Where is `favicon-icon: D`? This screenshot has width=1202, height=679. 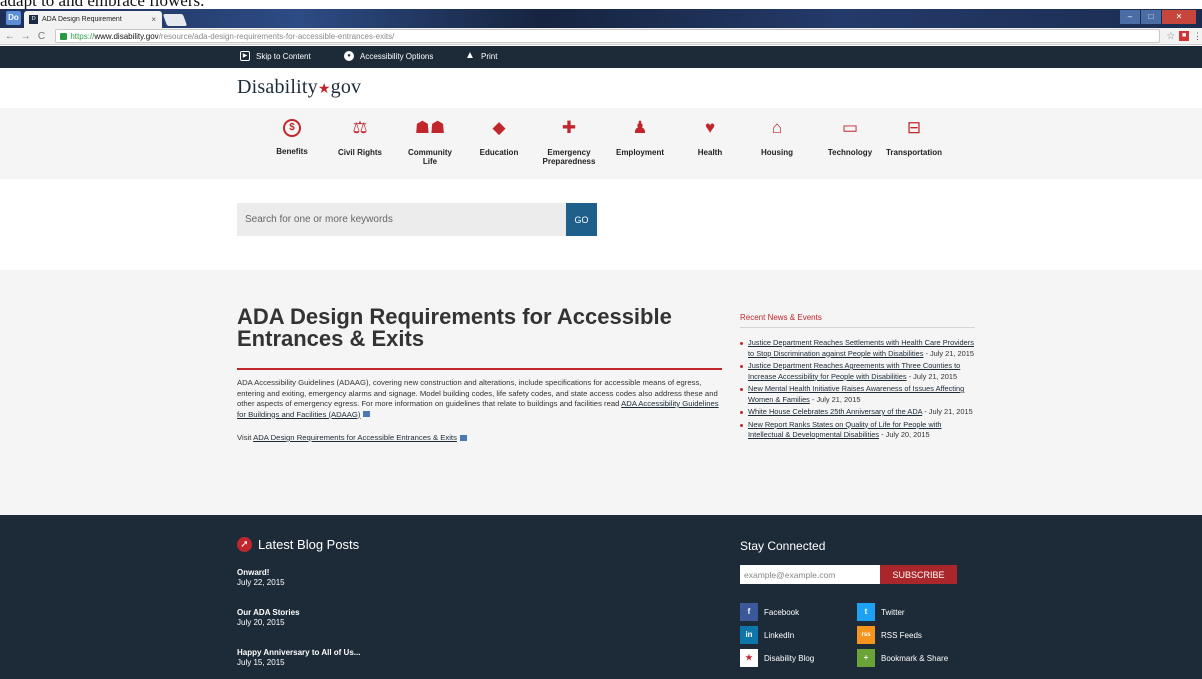 favicon-icon: D is located at coordinates (33, 19).